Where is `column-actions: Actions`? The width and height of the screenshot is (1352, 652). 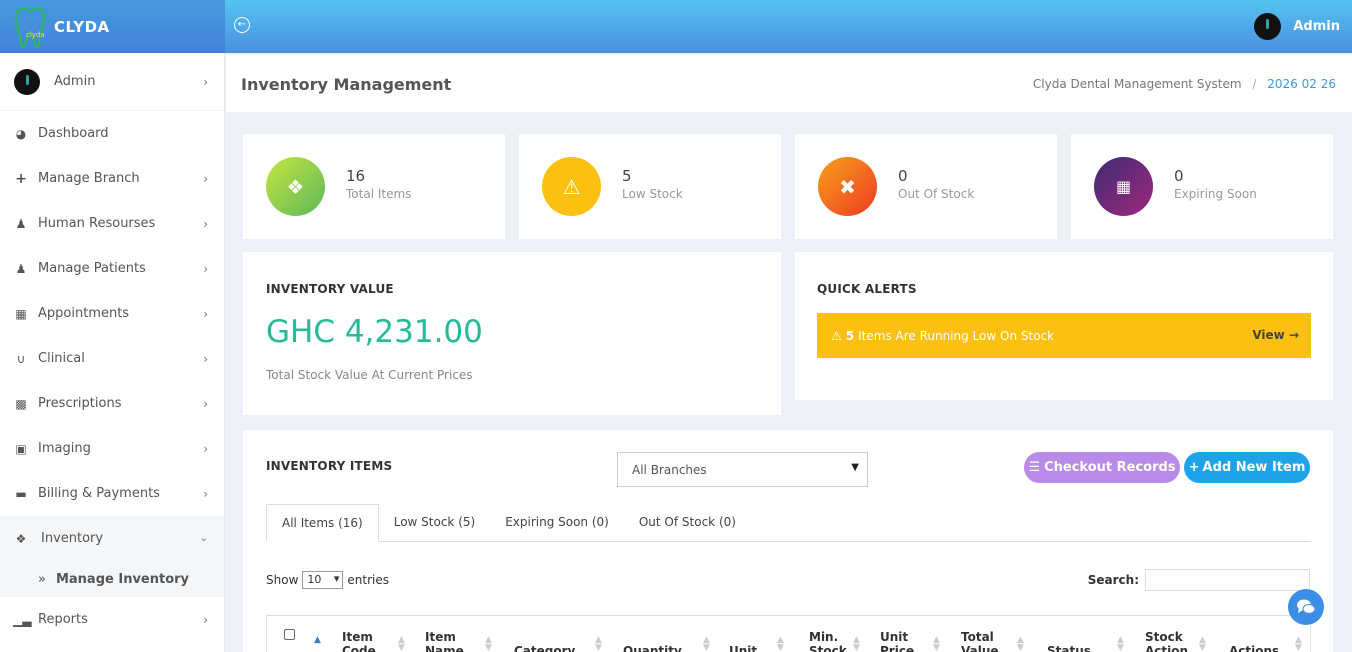
column-actions: Actions is located at coordinates (1254, 641).